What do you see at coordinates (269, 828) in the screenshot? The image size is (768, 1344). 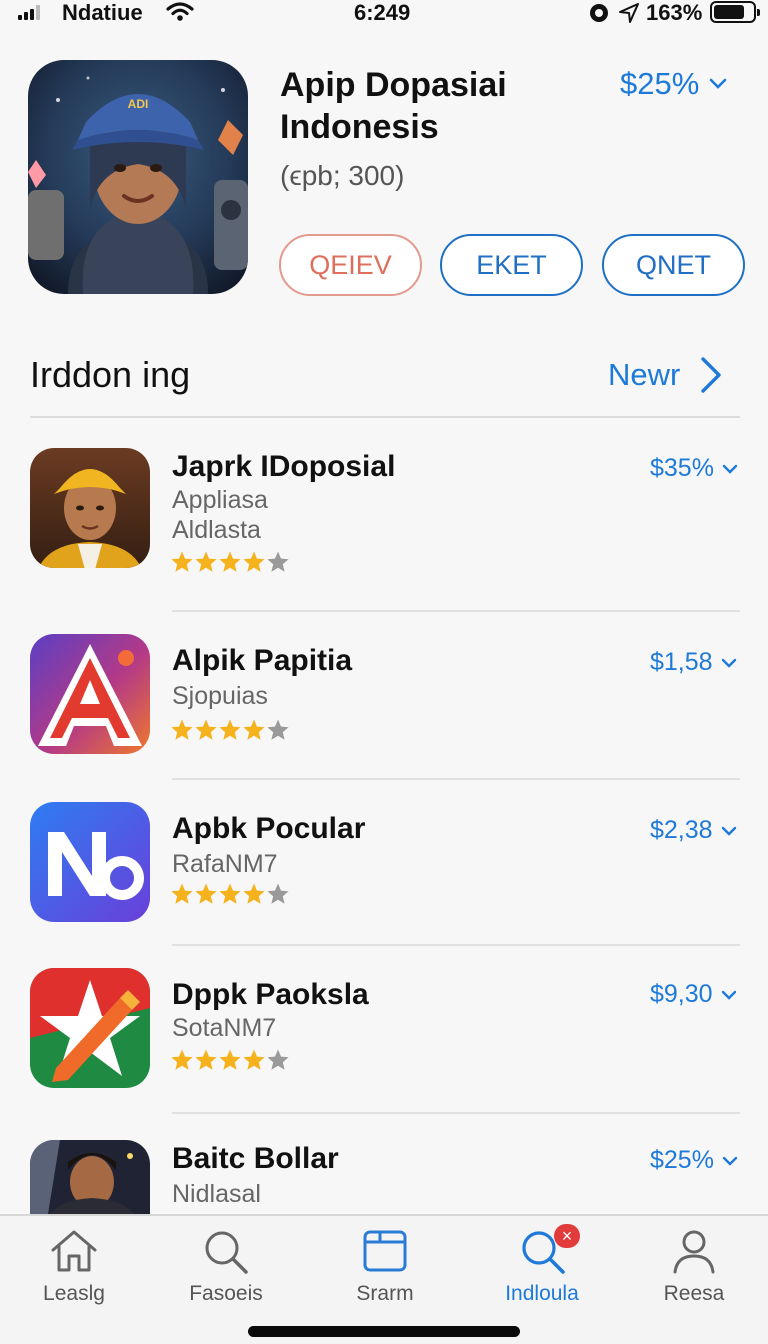 I see `app-name: Apbk Pocular` at bounding box center [269, 828].